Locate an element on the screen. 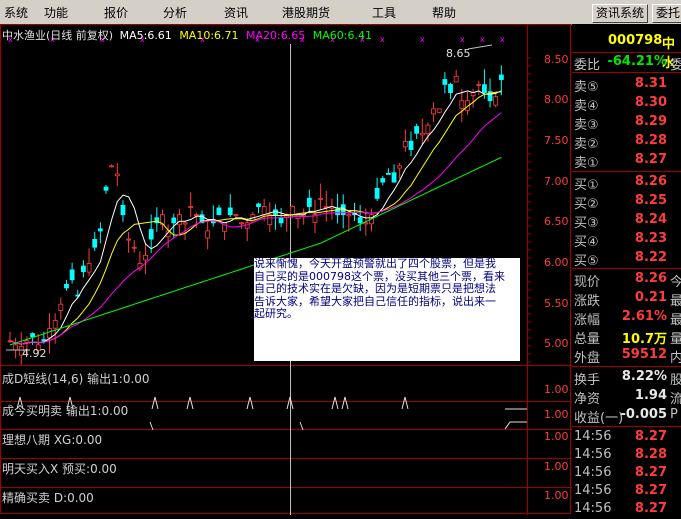 This screenshot has width=681, height=519. turnover-value: 8.22% is located at coordinates (644, 376).